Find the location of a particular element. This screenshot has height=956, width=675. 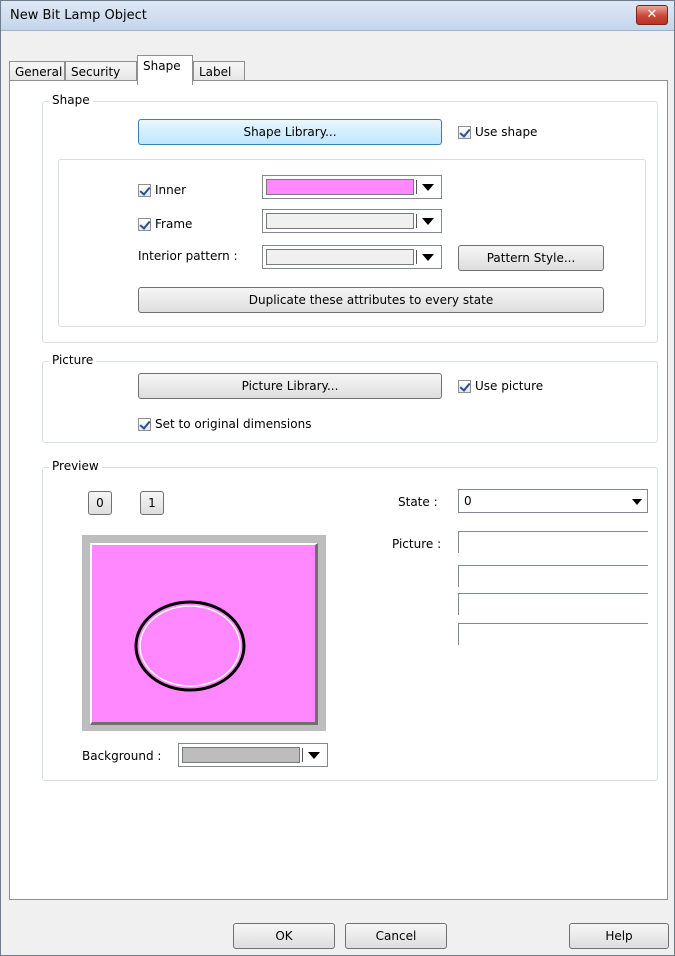

inner-checkbox: Inner is located at coordinates (162, 190).